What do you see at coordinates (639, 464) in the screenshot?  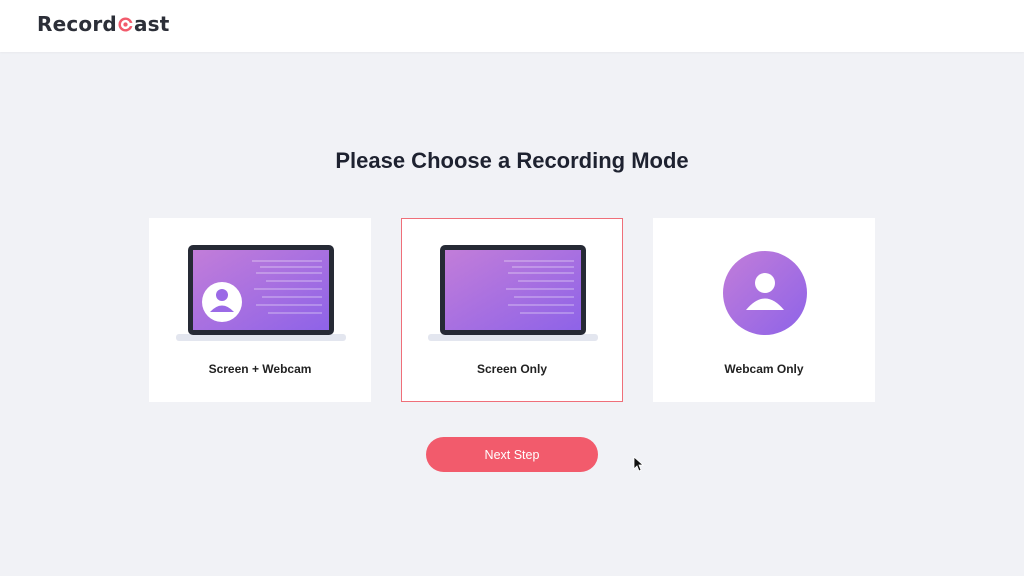 I see `mouse-cursor-icon` at bounding box center [639, 464].